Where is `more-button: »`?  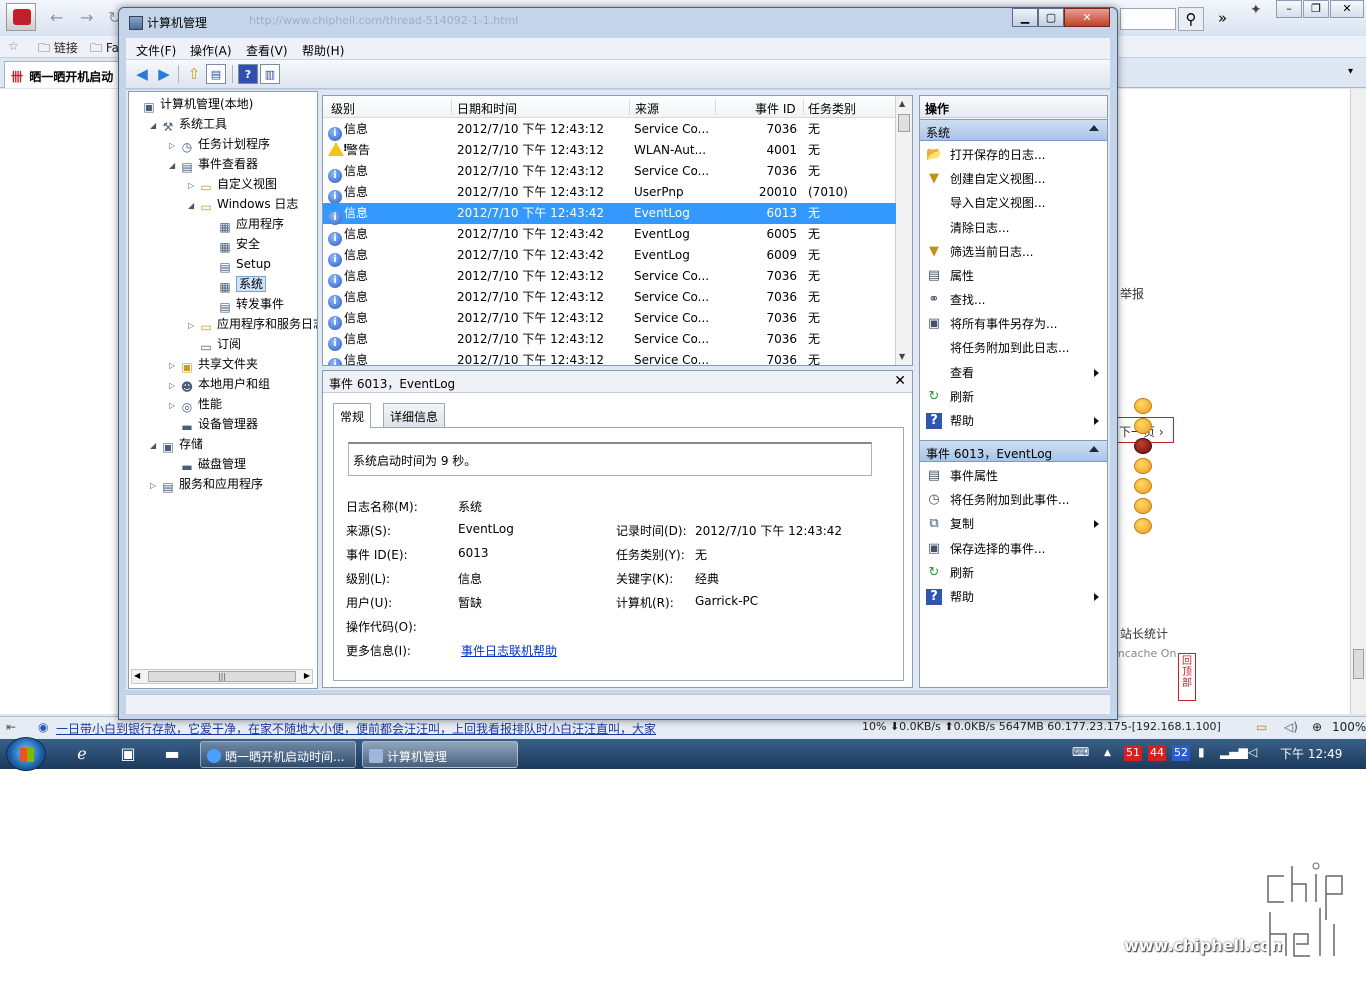
more-button: » is located at coordinates (1222, 18).